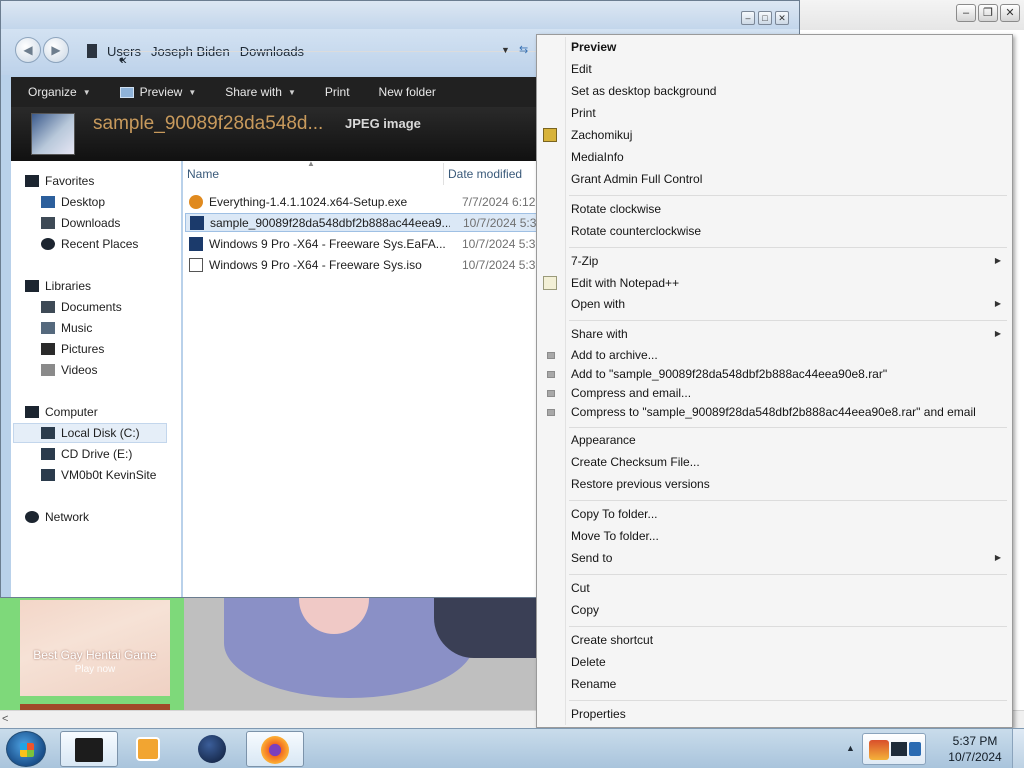 The image size is (1024, 768). Describe the element at coordinates (81, 307) in the screenshot. I see `nav-documents: Documents` at that location.